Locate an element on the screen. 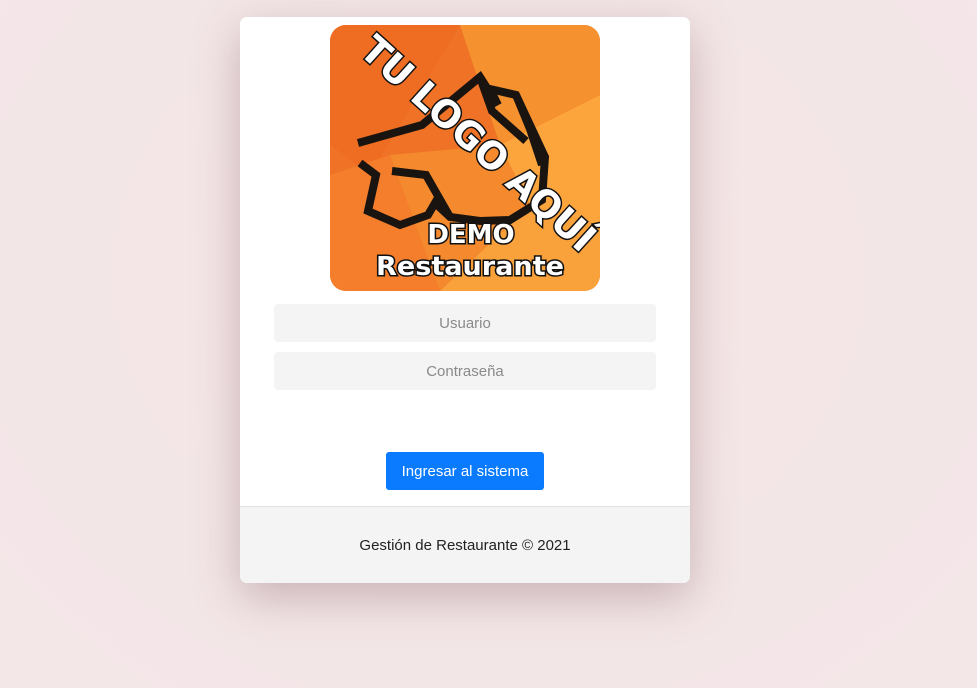 The image size is (977, 688). logo-line-restaurante: Restaurante is located at coordinates (470, 267).